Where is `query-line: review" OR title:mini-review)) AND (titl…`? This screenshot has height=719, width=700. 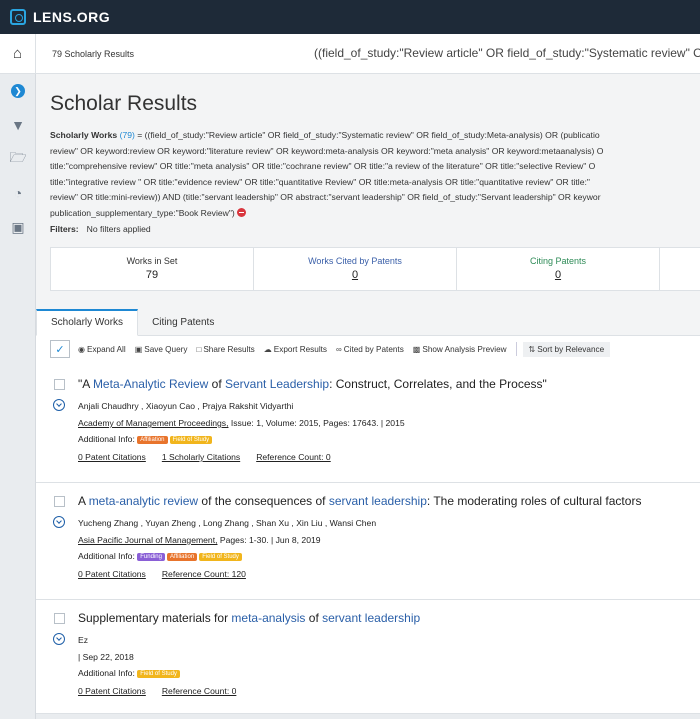
query-line: review" OR title:mini-review)) AND (titl… is located at coordinates (325, 197).